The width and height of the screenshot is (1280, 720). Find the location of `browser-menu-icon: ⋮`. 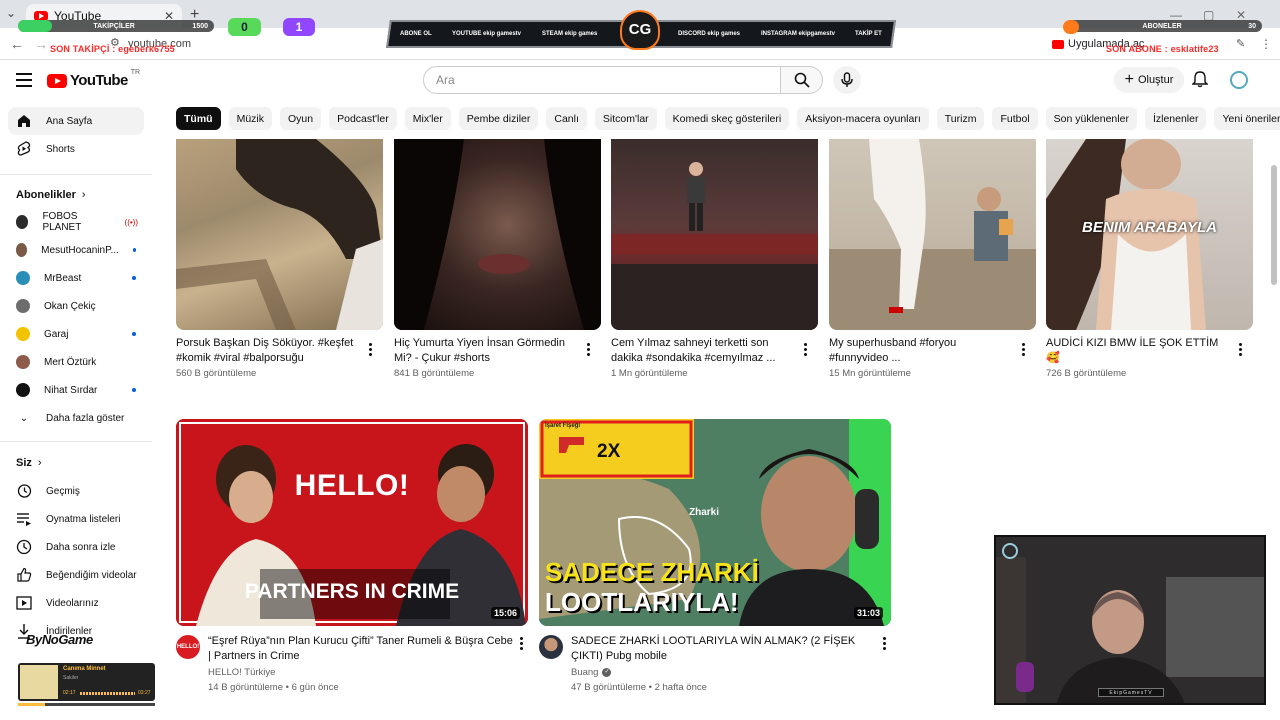

browser-menu-icon: ⋮ is located at coordinates (1266, 44).